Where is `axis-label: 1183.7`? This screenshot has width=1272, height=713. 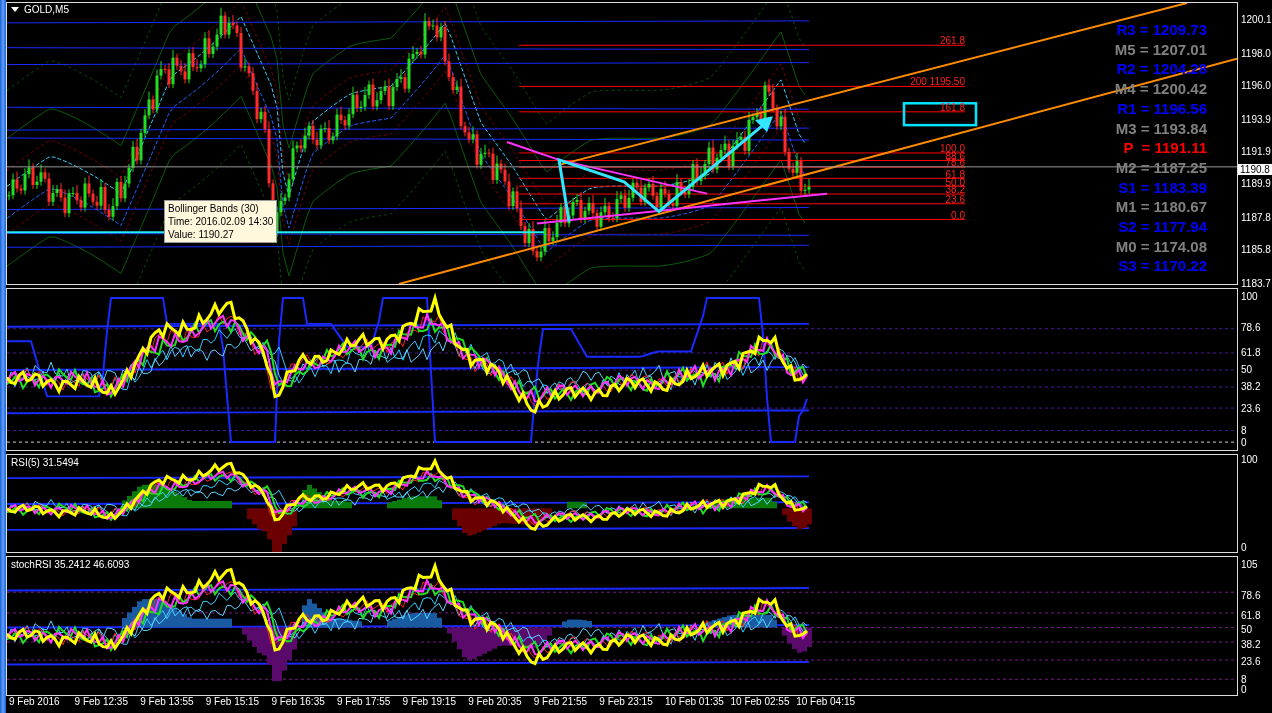
axis-label: 1183.7 is located at coordinates (1256, 283).